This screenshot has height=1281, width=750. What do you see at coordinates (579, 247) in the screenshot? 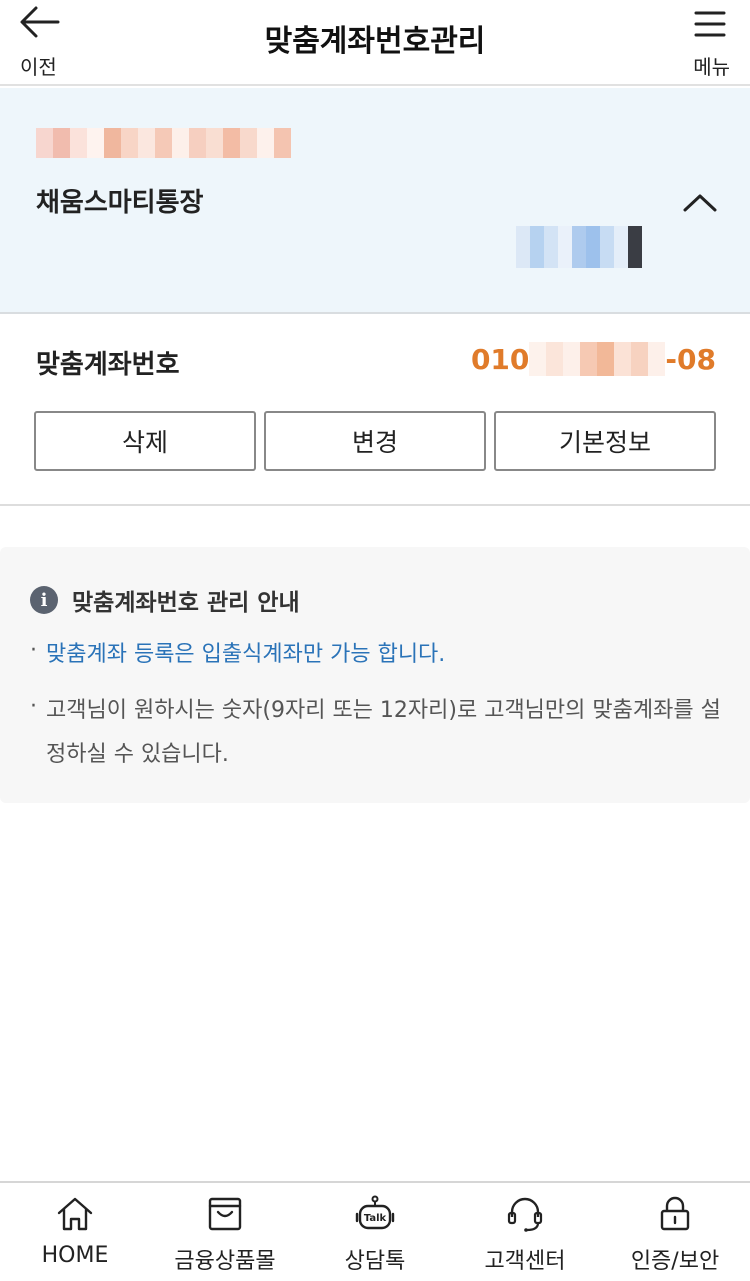
I see `masked-account-number` at bounding box center [579, 247].